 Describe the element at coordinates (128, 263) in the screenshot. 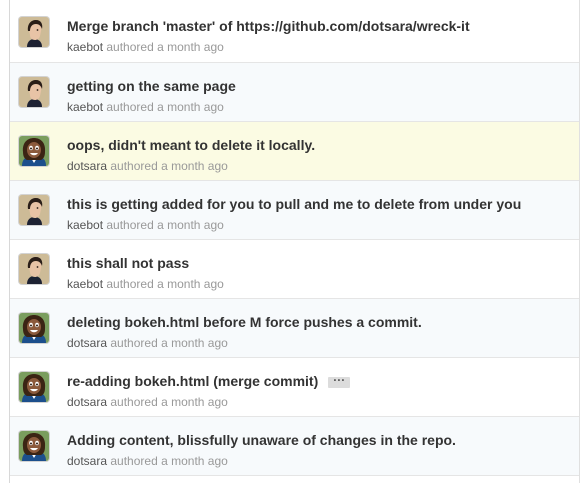

I see `commit-title: this shall not pass` at that location.